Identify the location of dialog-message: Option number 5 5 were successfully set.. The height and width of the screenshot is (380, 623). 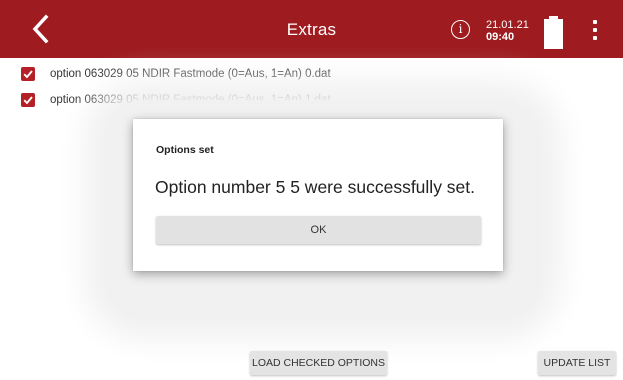
(315, 187).